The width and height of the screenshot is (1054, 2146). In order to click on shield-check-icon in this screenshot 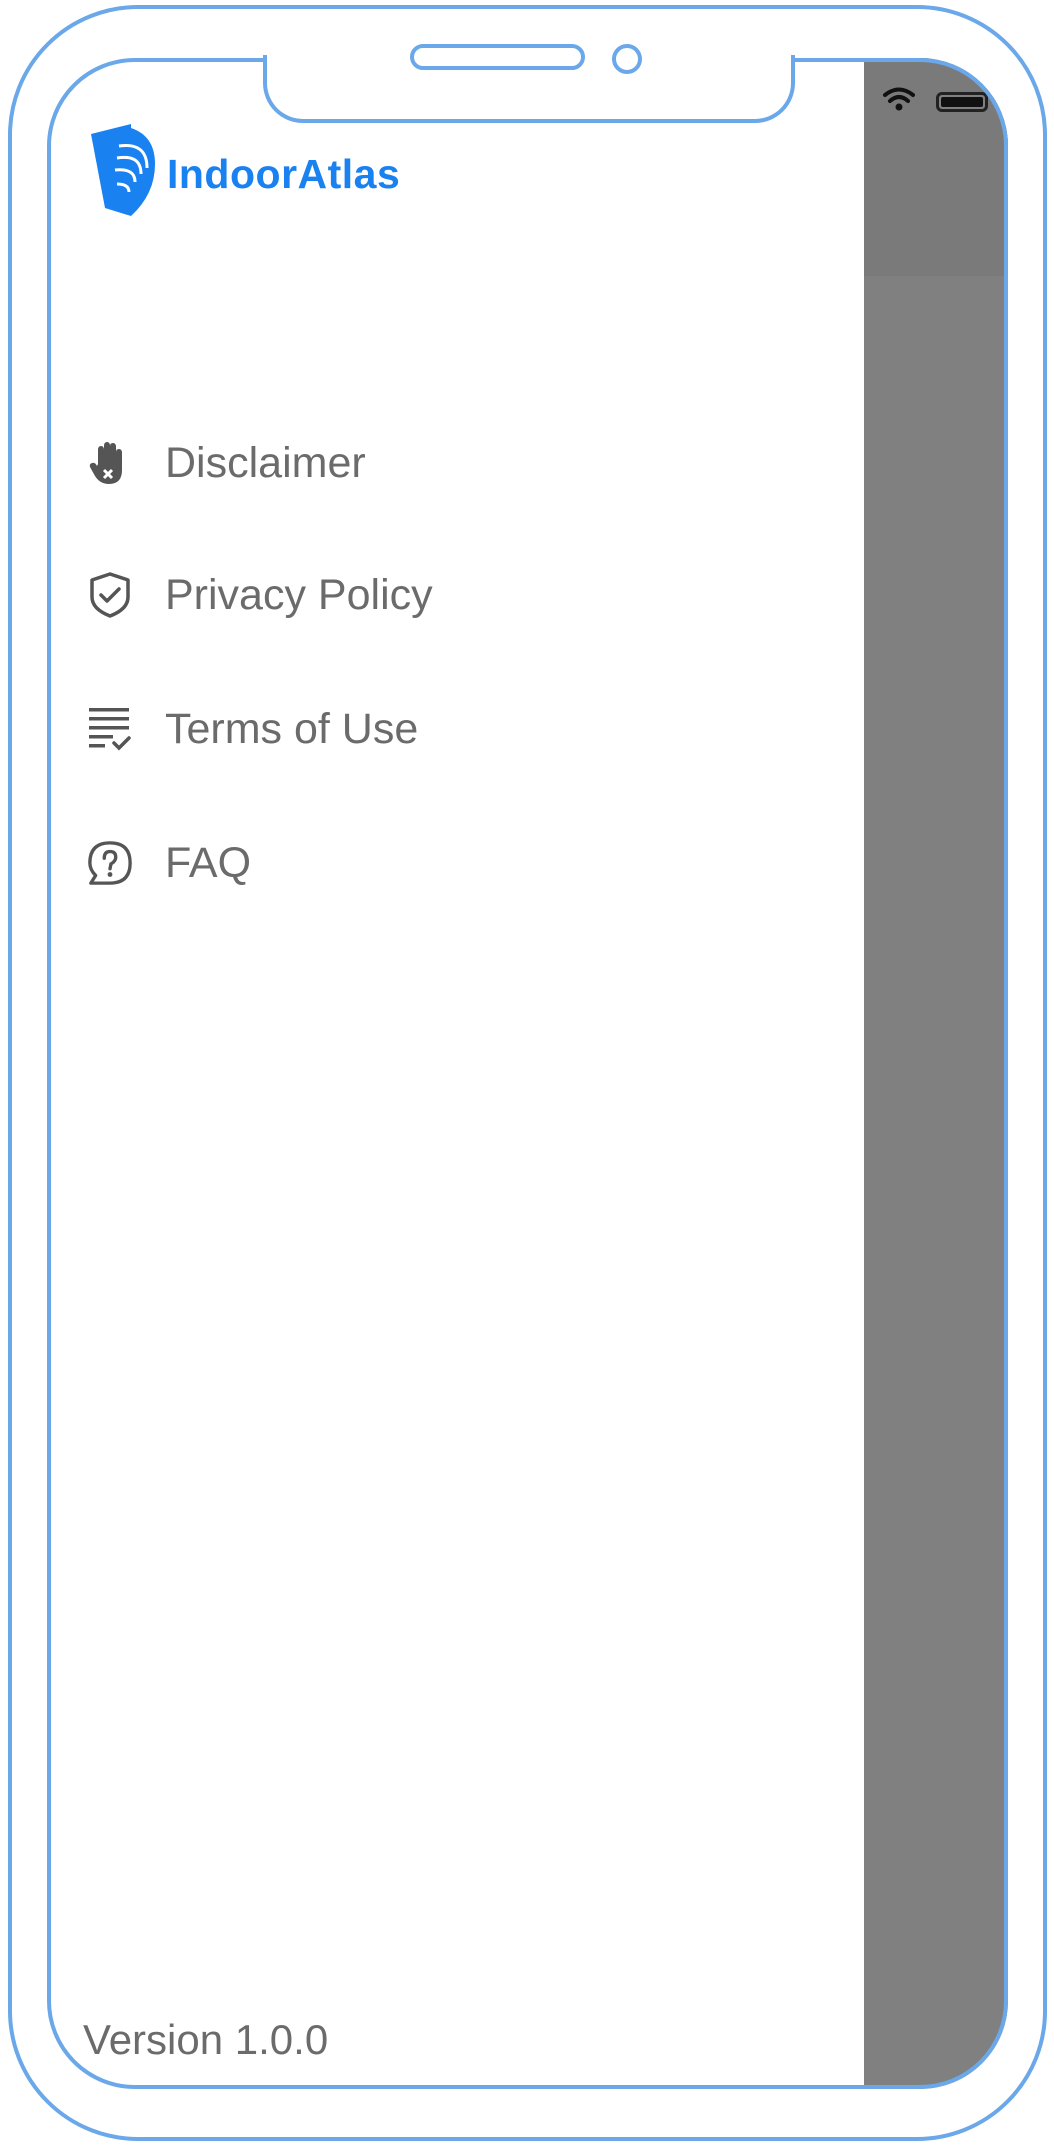, I will do `click(110, 595)`.